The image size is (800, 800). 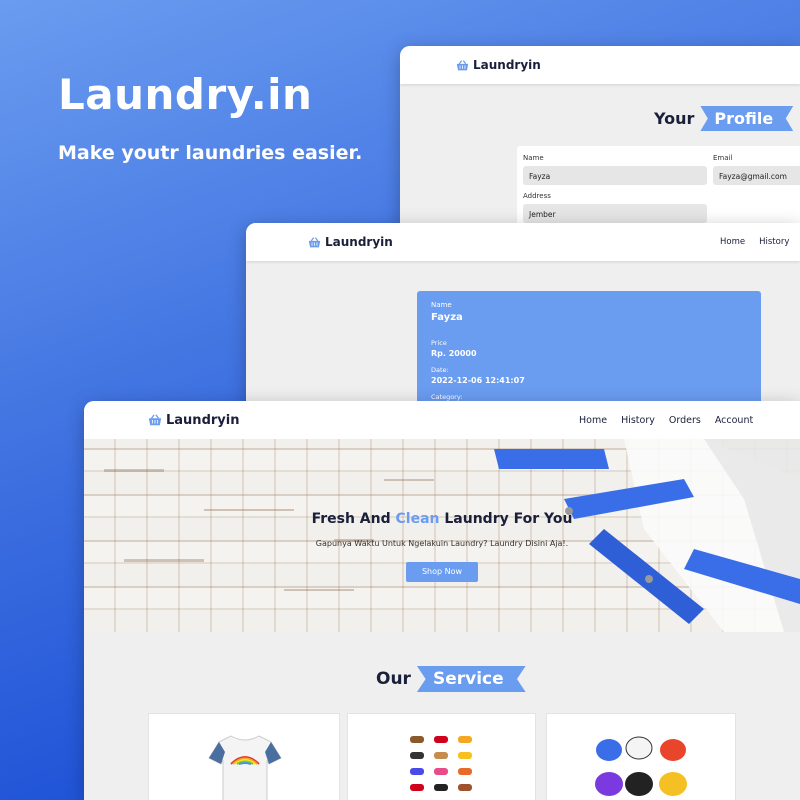 I want to click on hero-title: Fresh And Clean Laundry For You, so click(x=442, y=519).